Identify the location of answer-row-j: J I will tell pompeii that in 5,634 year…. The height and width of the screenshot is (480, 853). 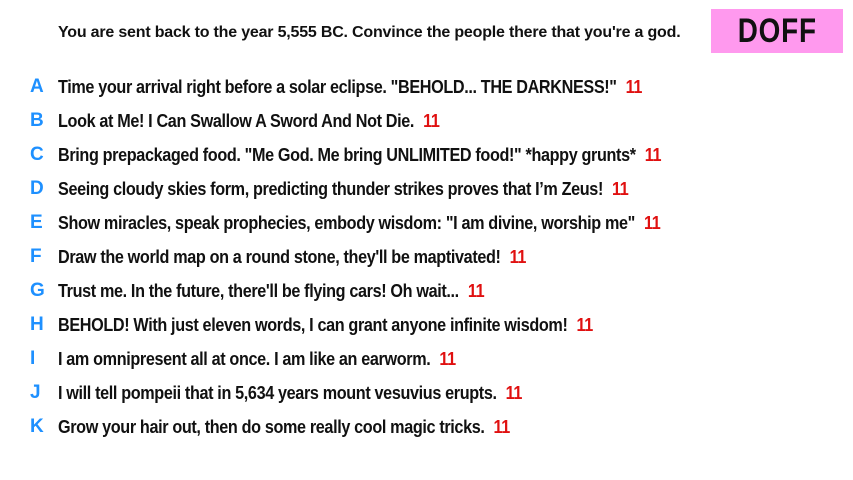
(426, 393).